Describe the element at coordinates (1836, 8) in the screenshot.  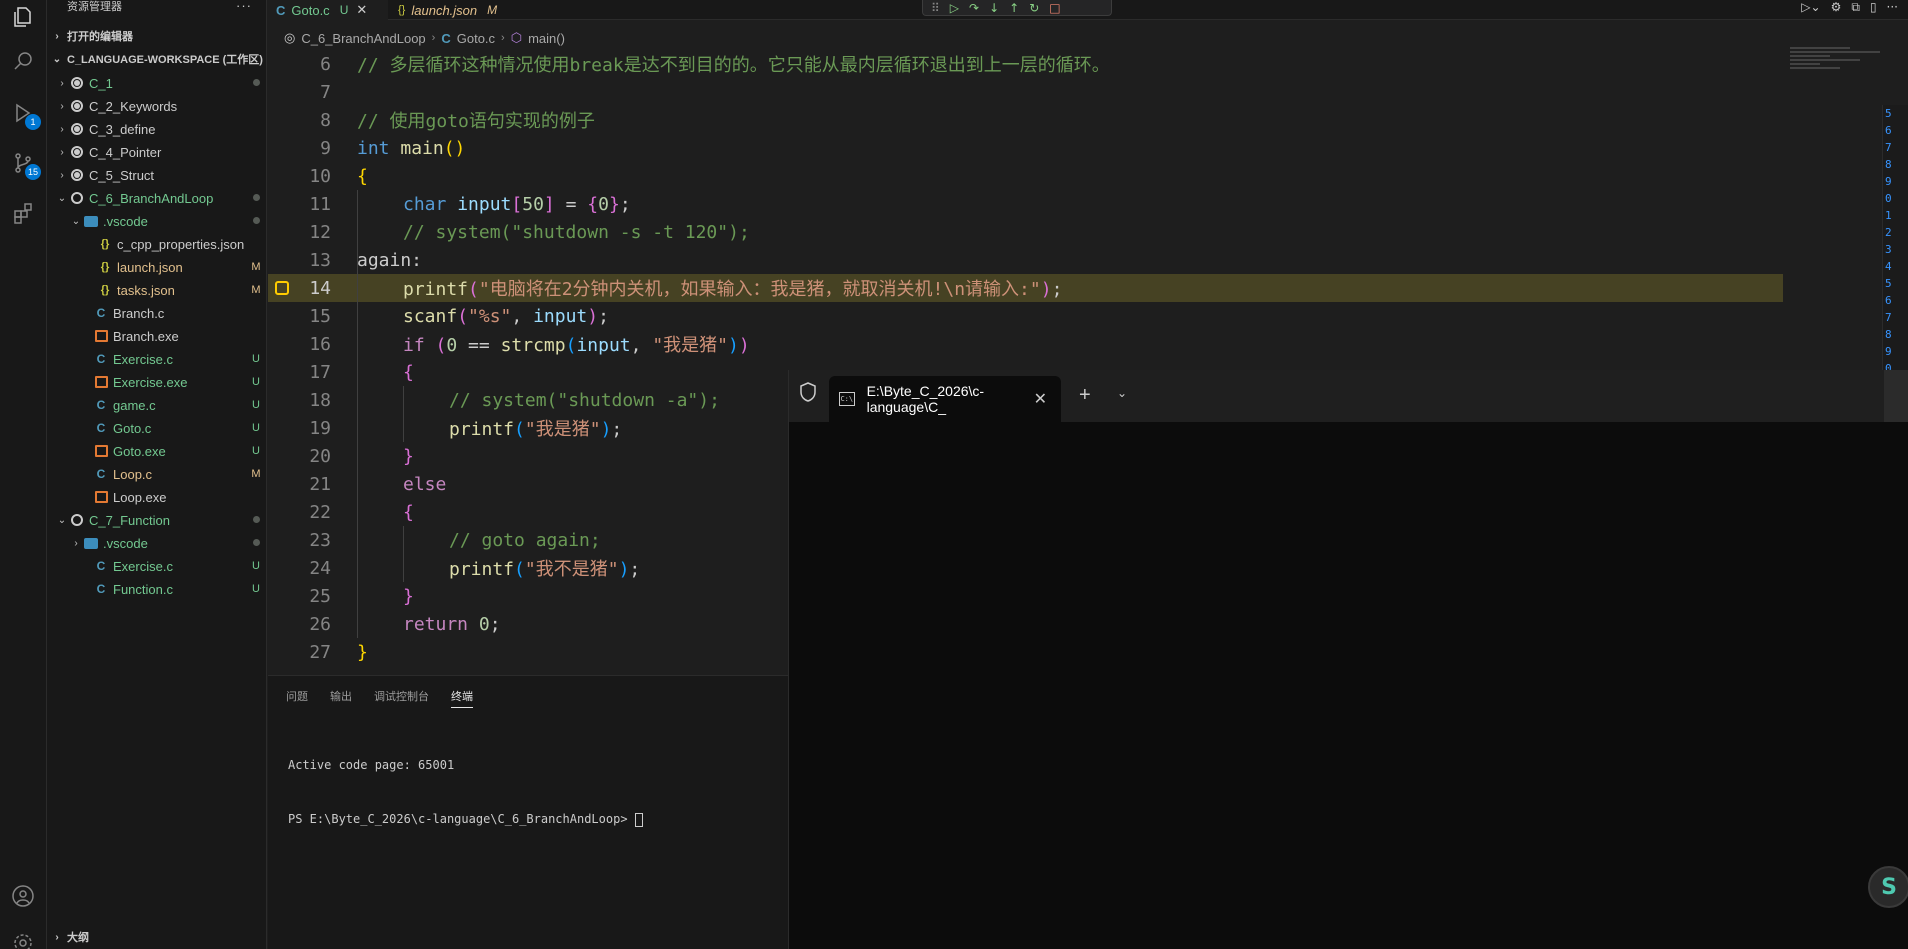
I see `gear-icon: ⚙` at that location.